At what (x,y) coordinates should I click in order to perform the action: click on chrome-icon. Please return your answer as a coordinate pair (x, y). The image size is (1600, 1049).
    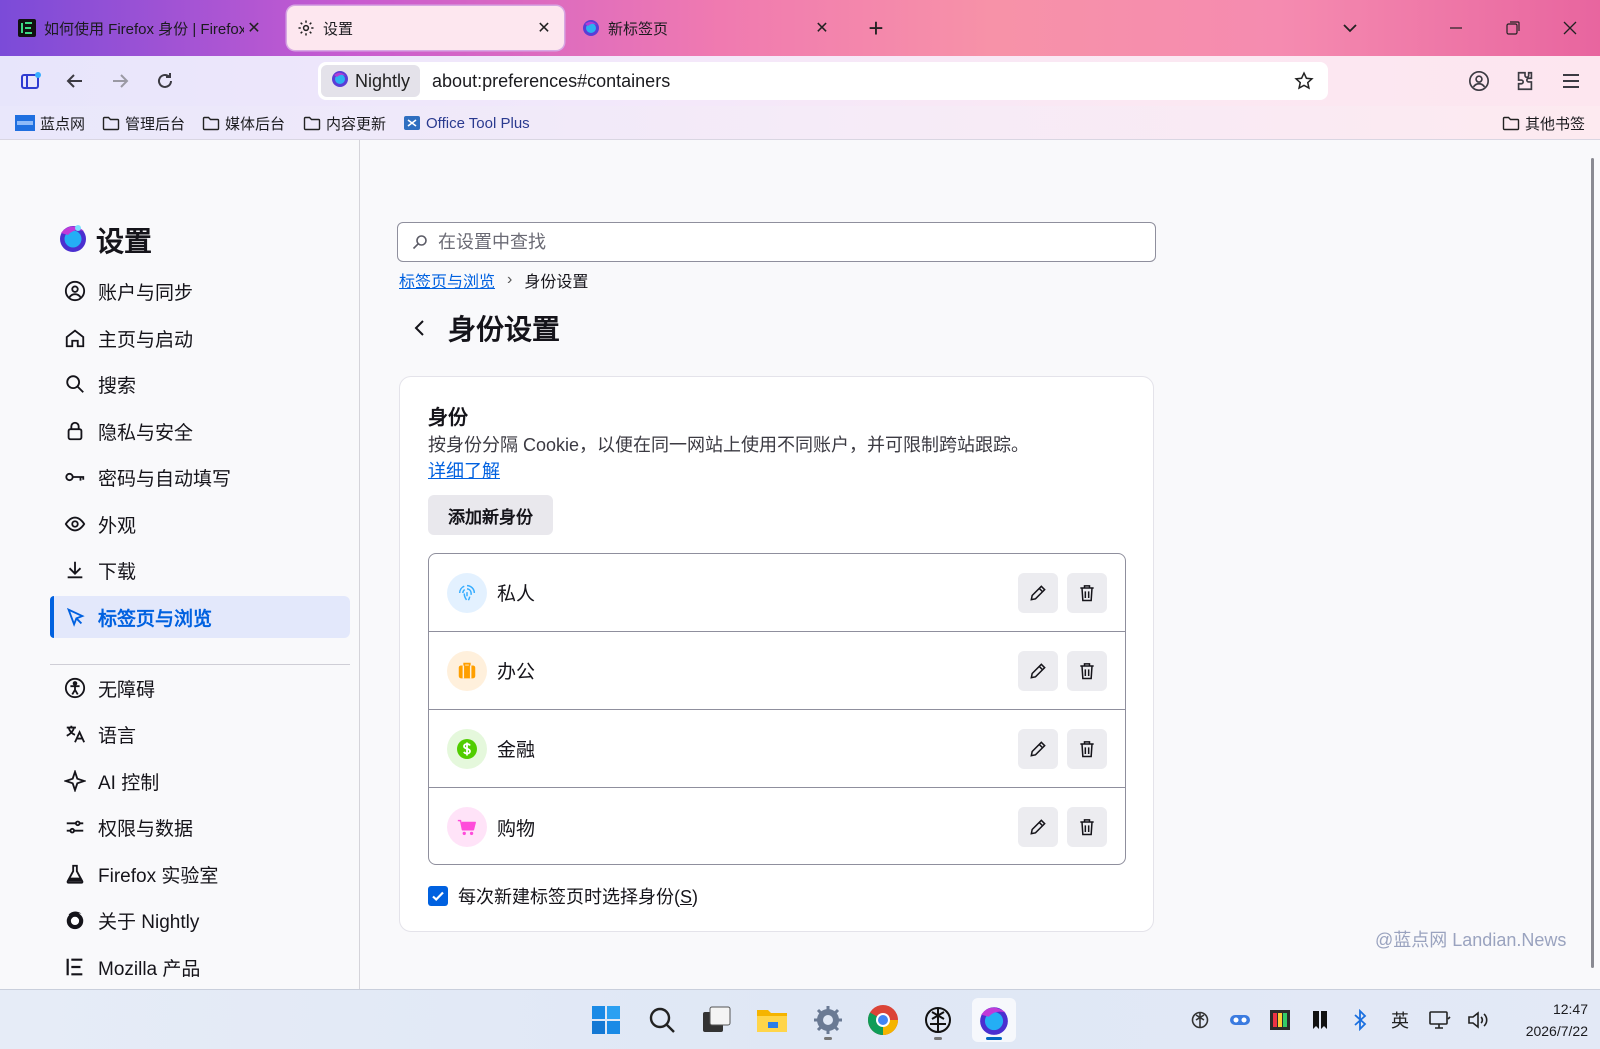
    Looking at the image, I should click on (883, 1020).